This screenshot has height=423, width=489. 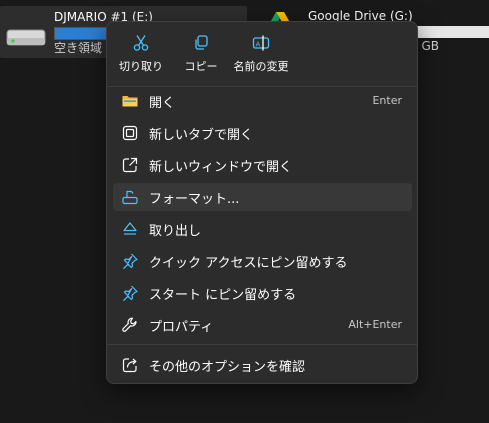 I want to click on new-window-icon, so click(x=130, y=165).